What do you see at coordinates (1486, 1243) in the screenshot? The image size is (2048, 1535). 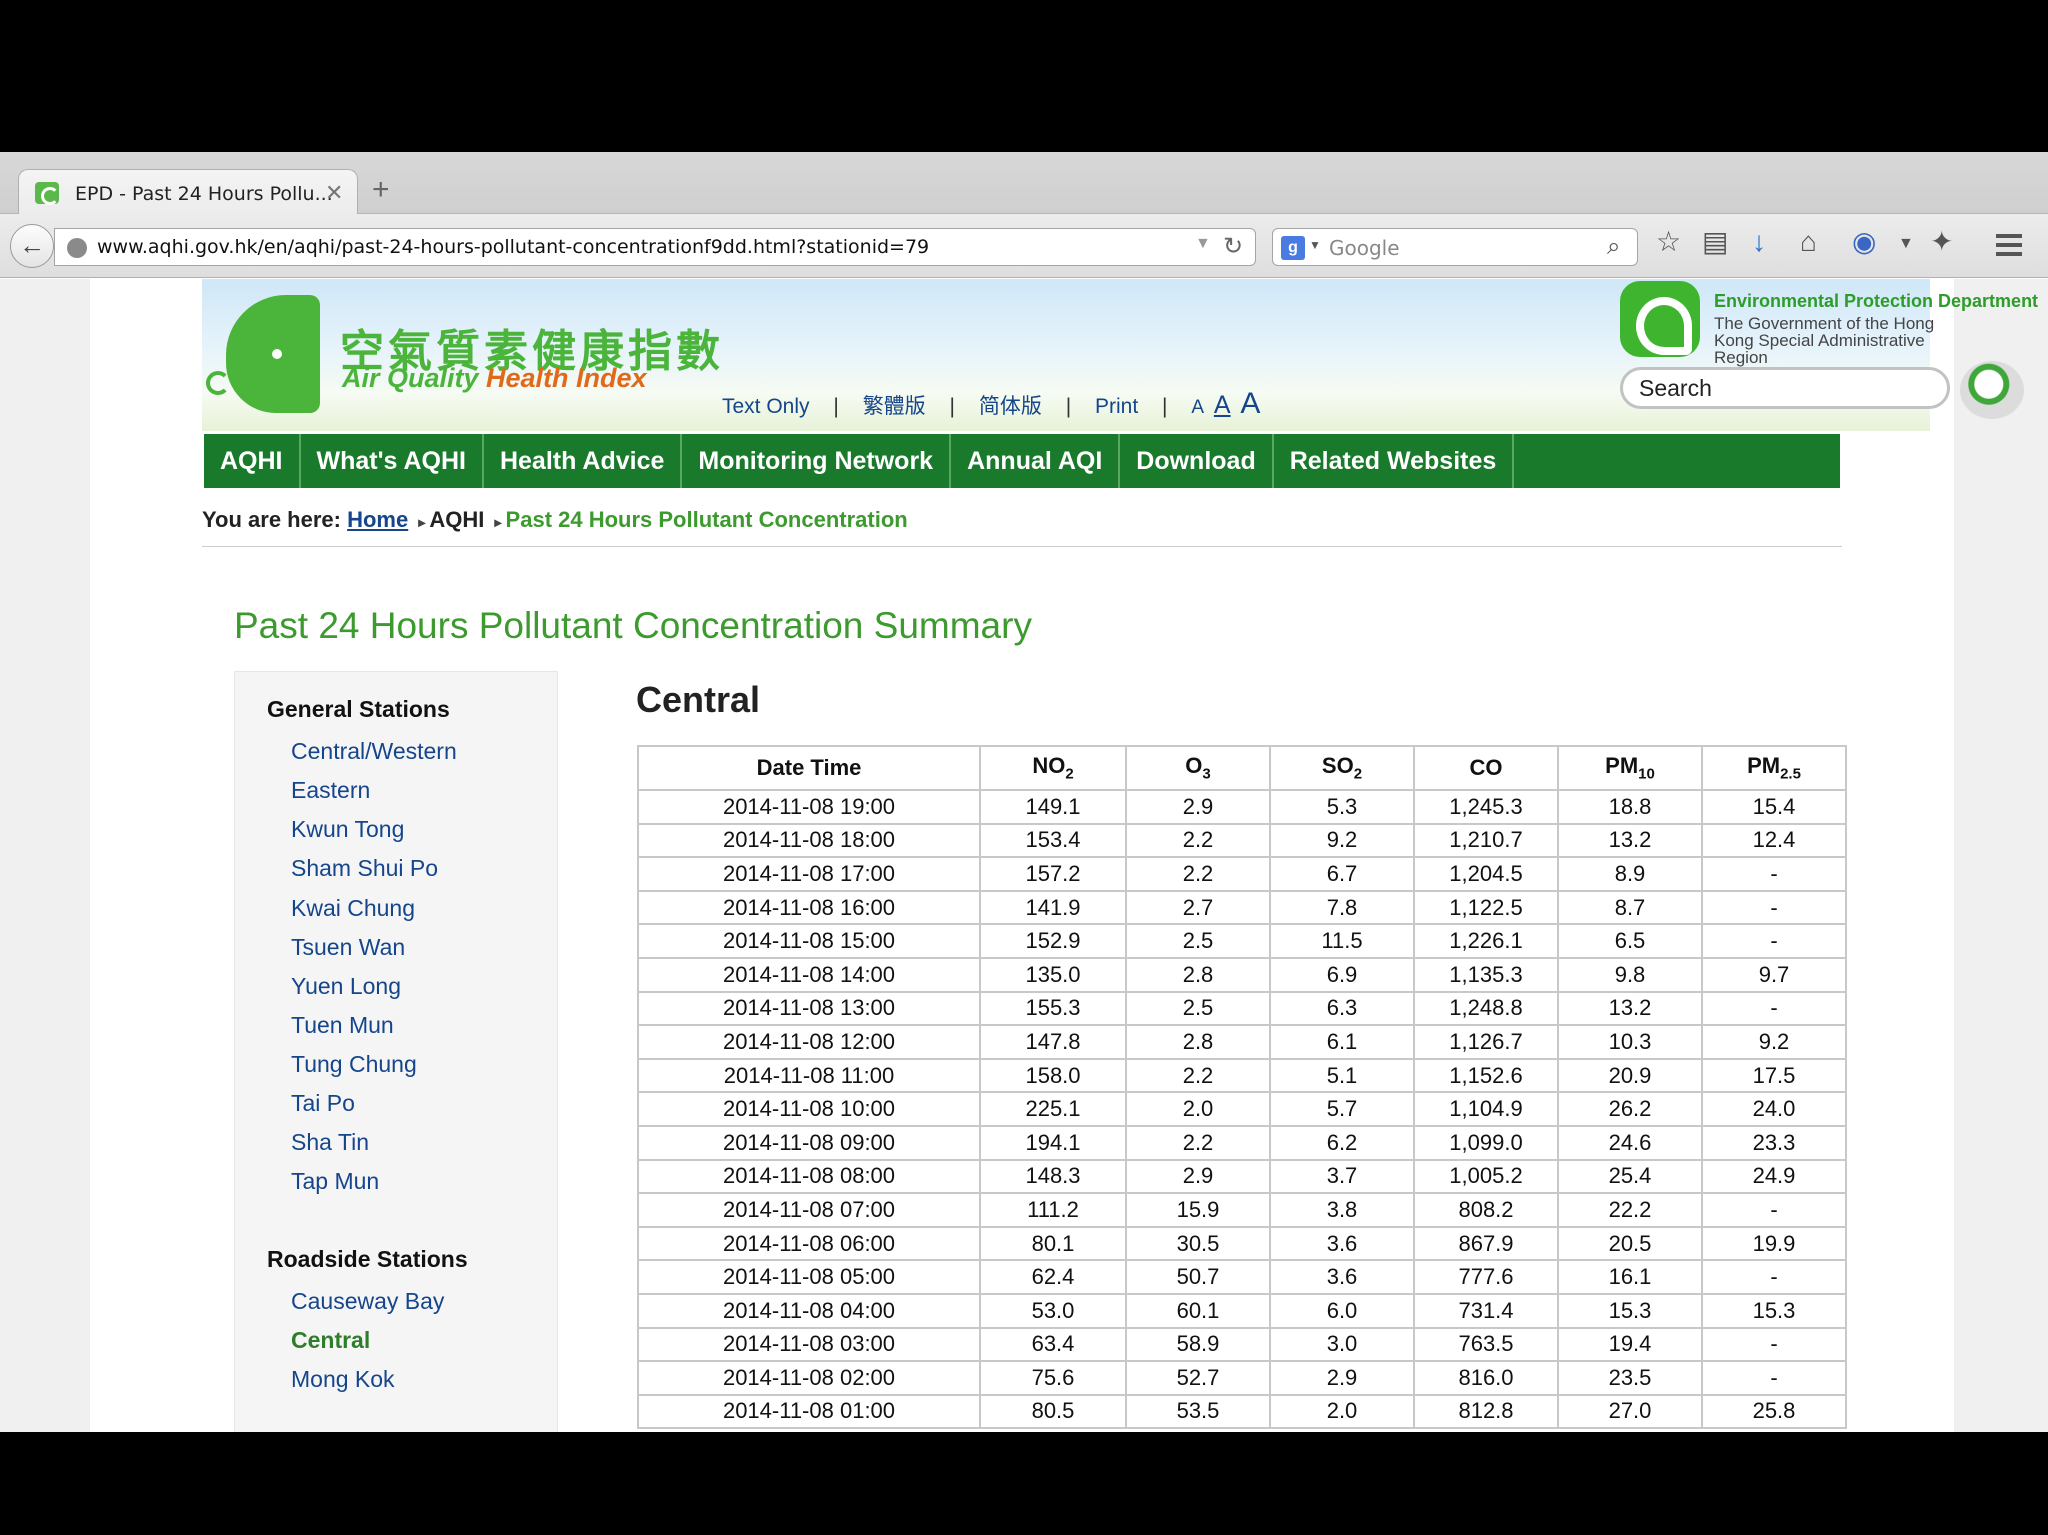 I see `table-cell: 867.9` at bounding box center [1486, 1243].